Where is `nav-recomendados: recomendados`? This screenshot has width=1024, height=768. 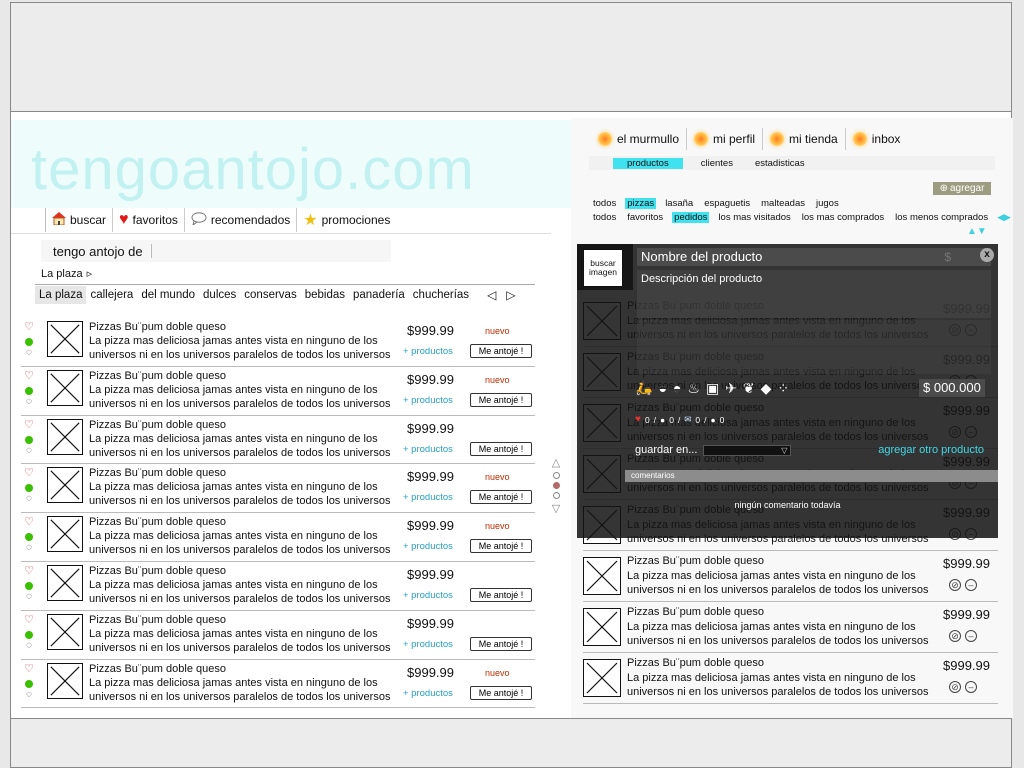 nav-recomendados: recomendados is located at coordinates (239, 220).